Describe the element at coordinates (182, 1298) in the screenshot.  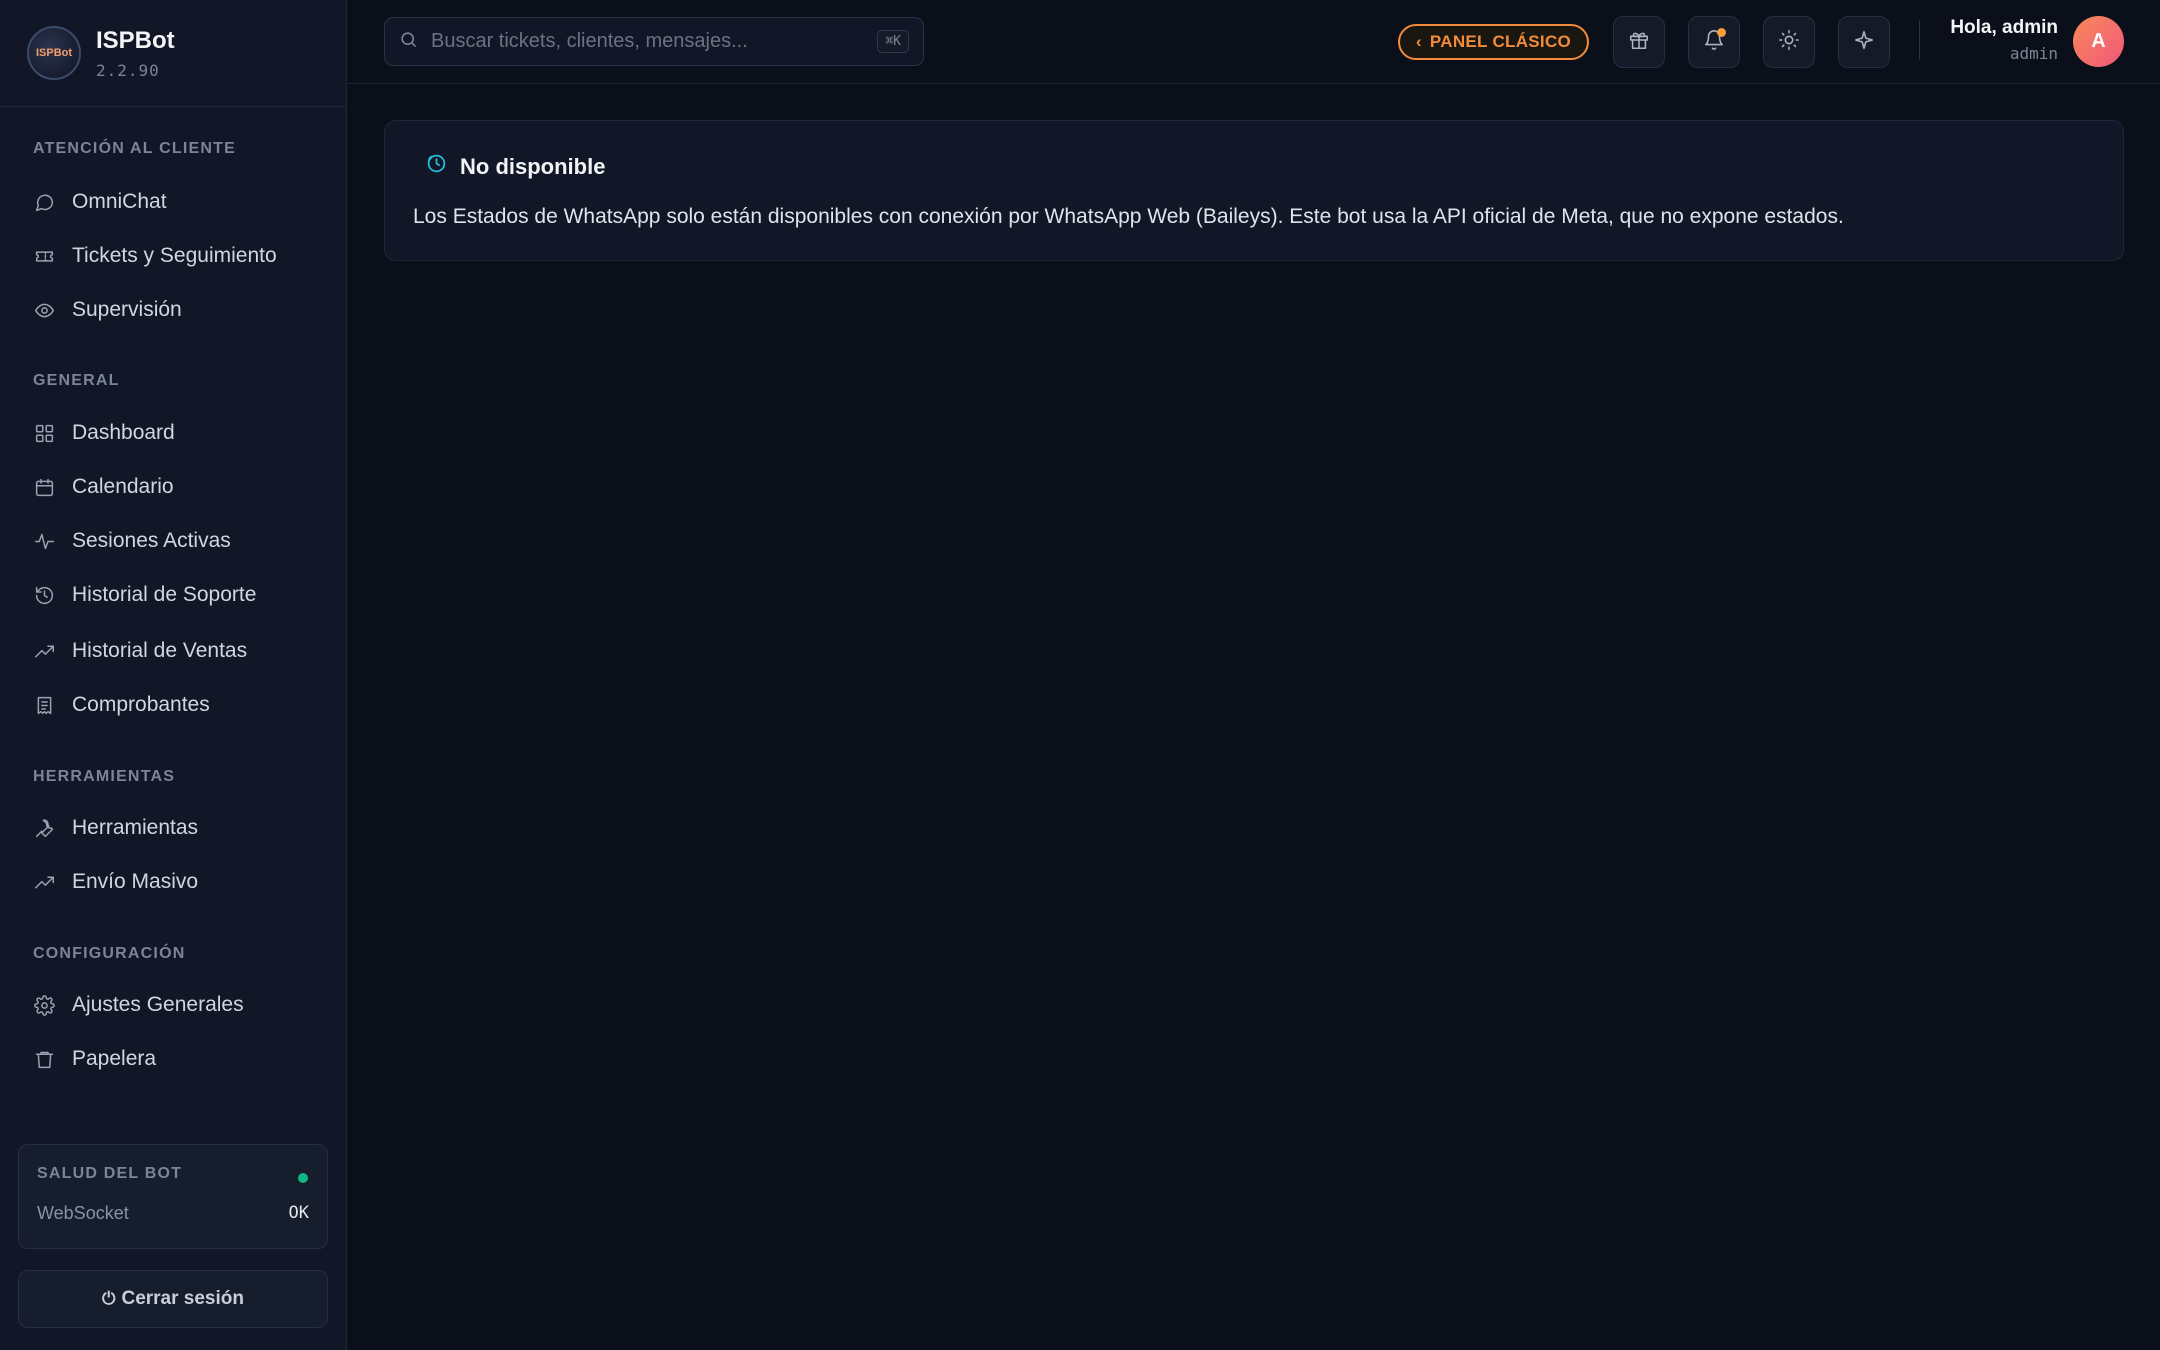
I see `logout-label: Cerrar sesión` at that location.